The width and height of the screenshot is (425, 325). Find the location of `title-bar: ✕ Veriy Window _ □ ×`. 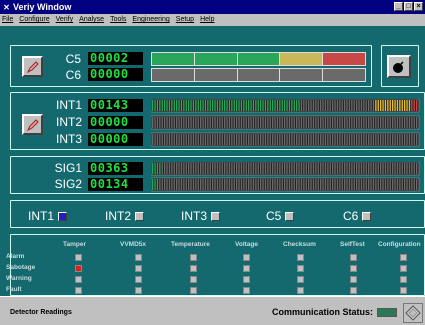

title-bar: ✕ Veriy Window _ □ × is located at coordinates (212, 7).